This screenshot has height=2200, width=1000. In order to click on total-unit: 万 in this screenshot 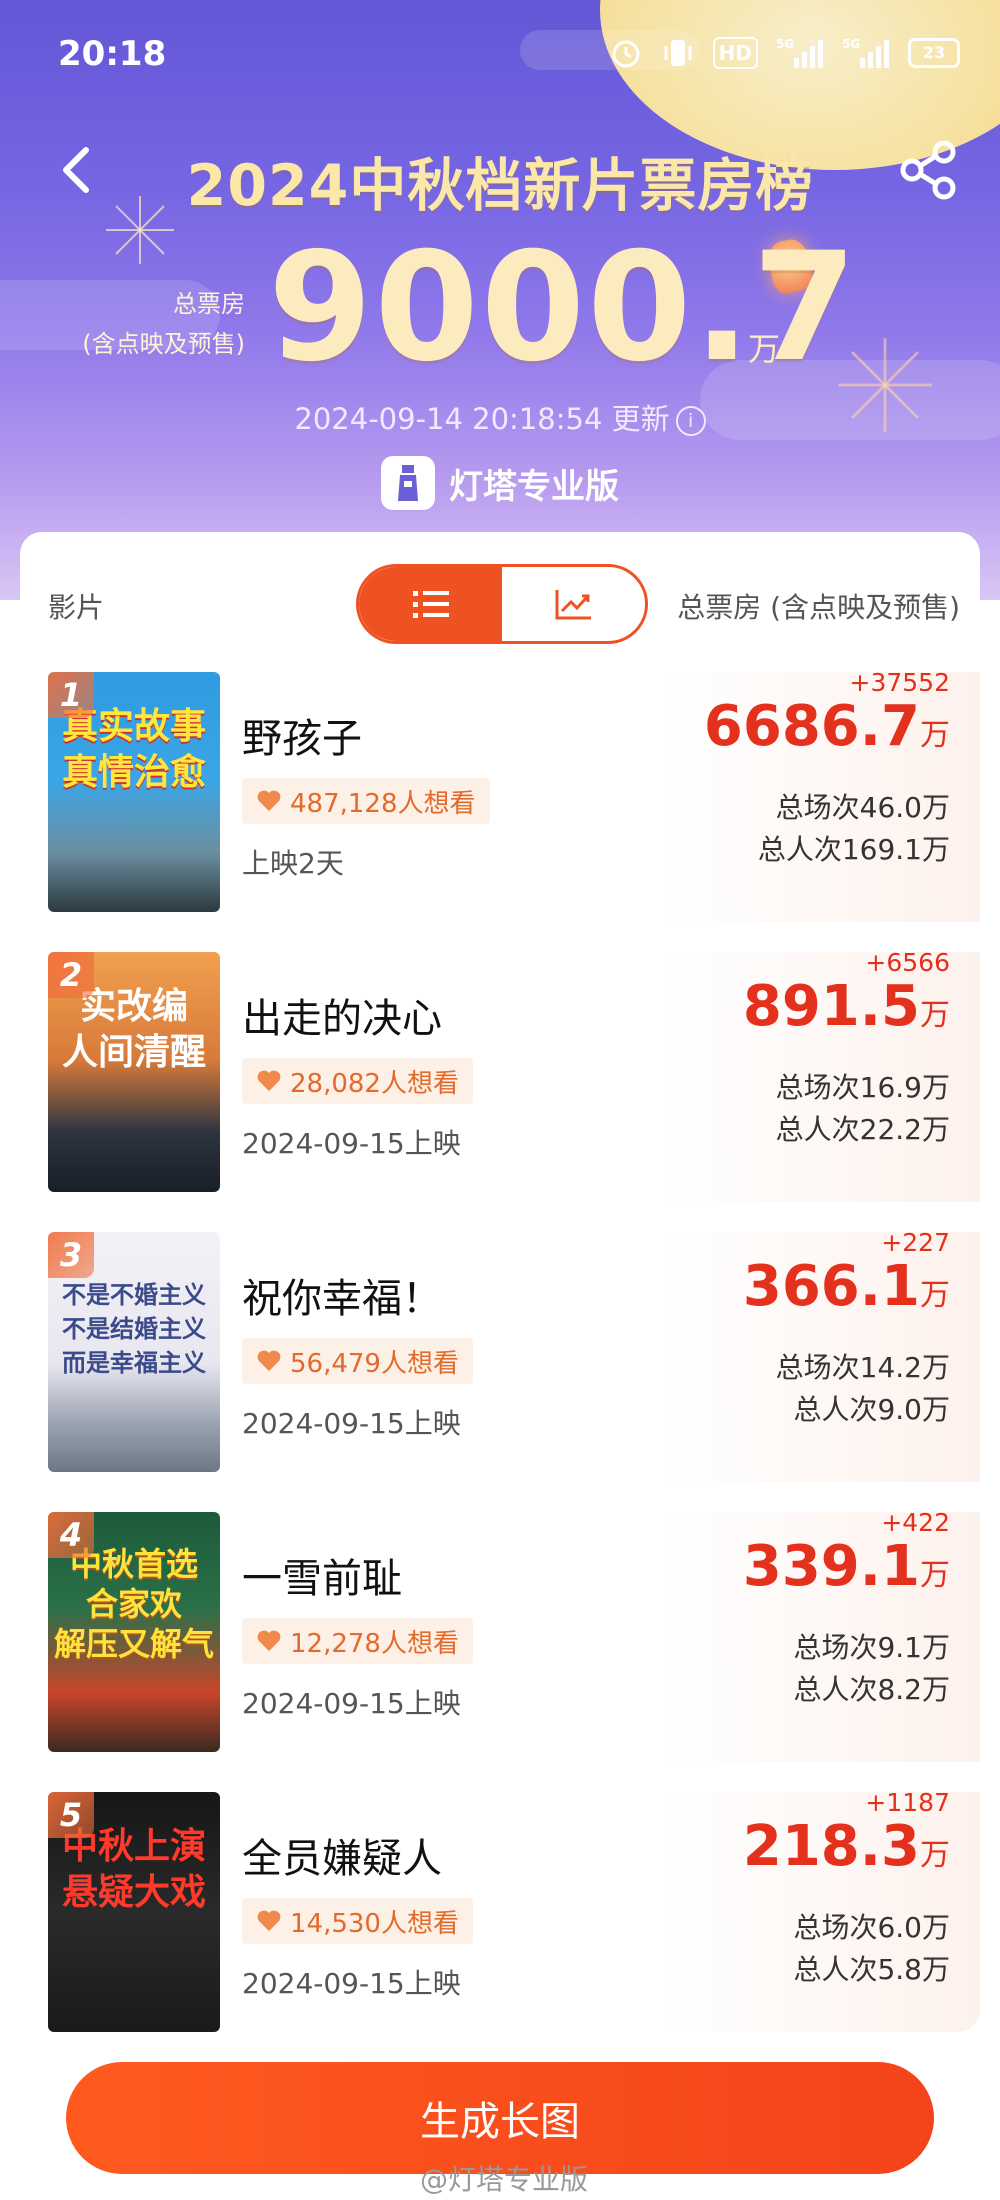, I will do `click(764, 349)`.